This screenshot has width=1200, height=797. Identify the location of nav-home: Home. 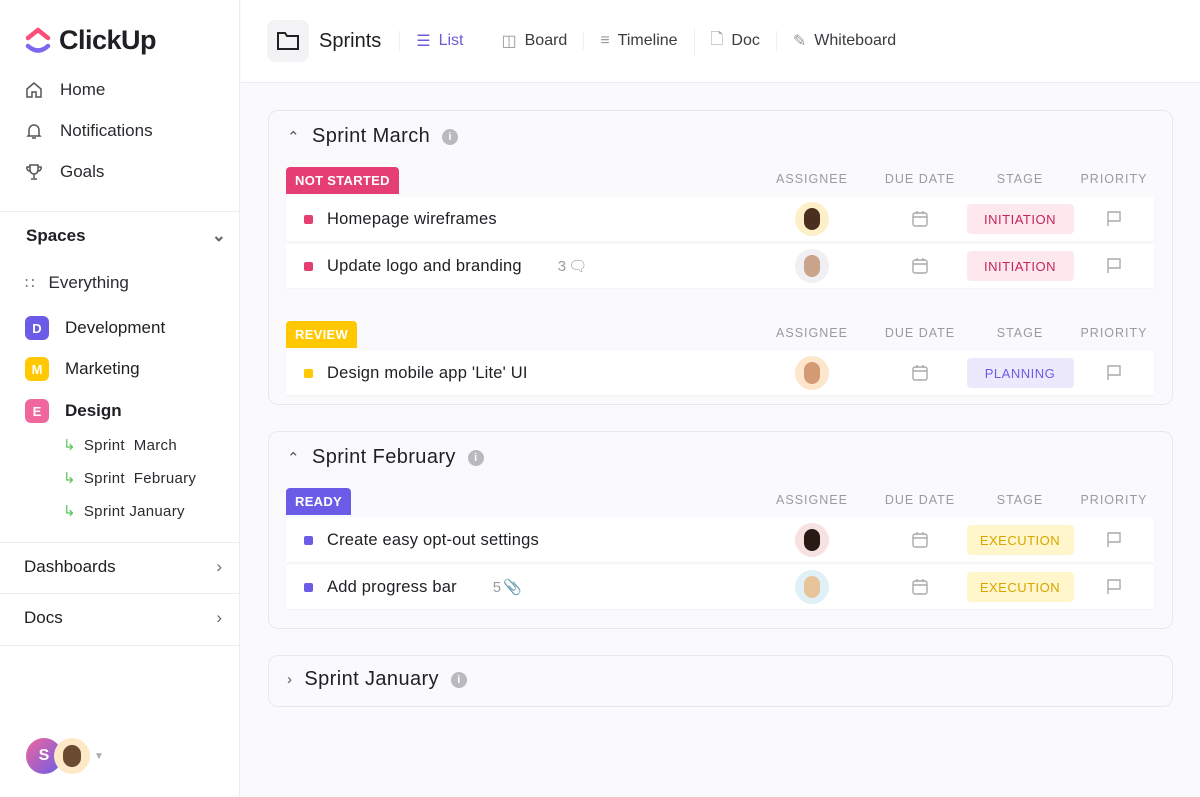
(64, 90).